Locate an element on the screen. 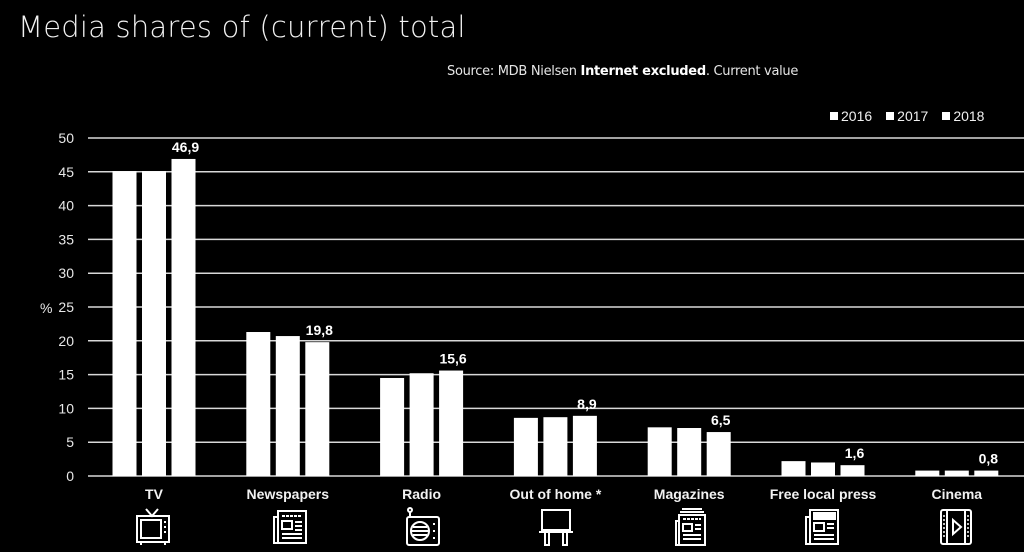  category-label: TV is located at coordinates (154, 494).